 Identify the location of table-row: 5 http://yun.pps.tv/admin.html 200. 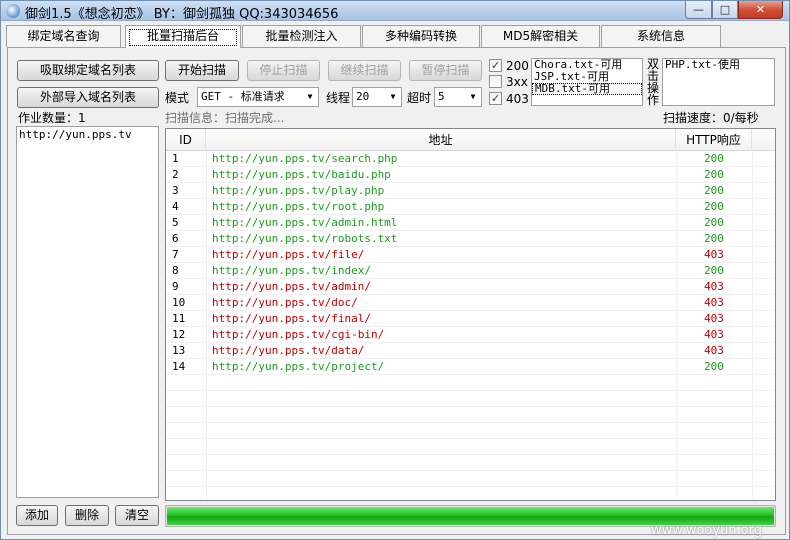
(470, 223).